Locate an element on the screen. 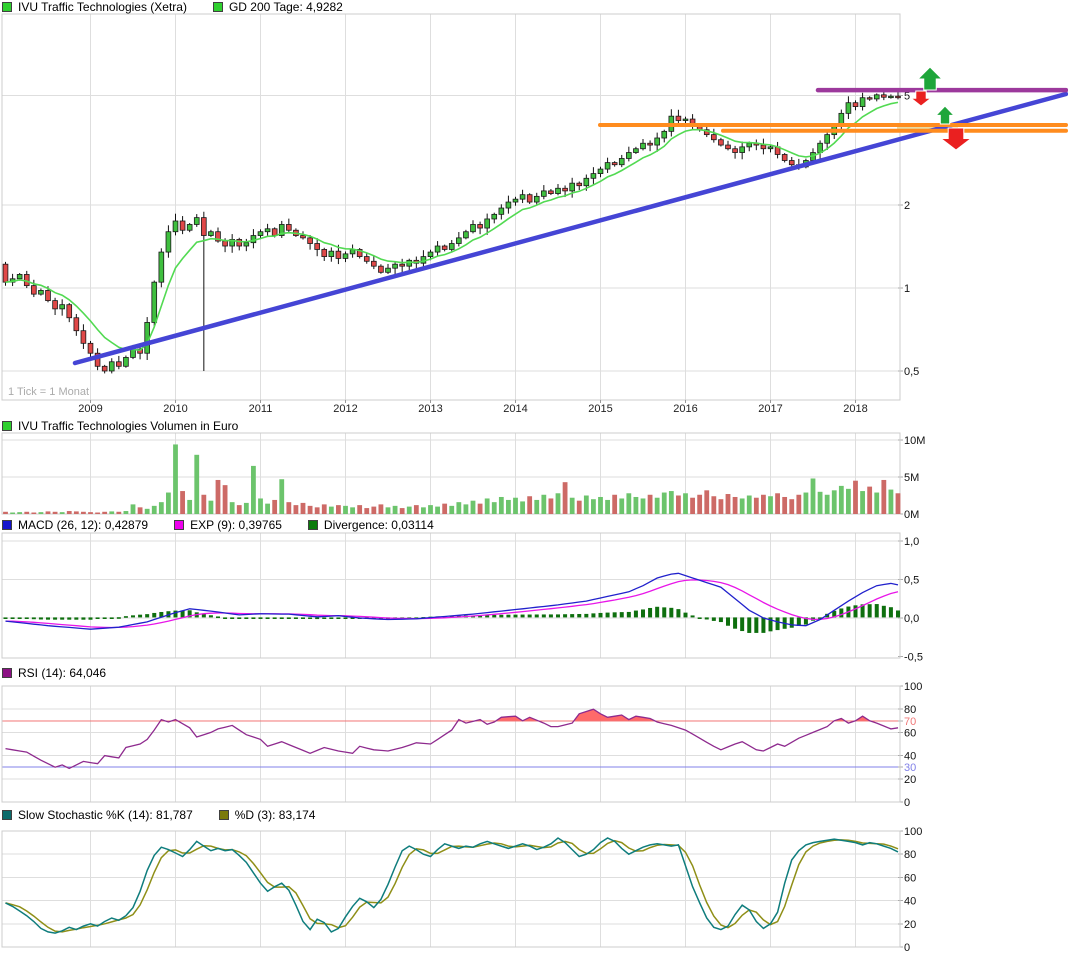 The width and height of the screenshot is (1068, 958). svg-text: 30 is located at coordinates (910, 768).